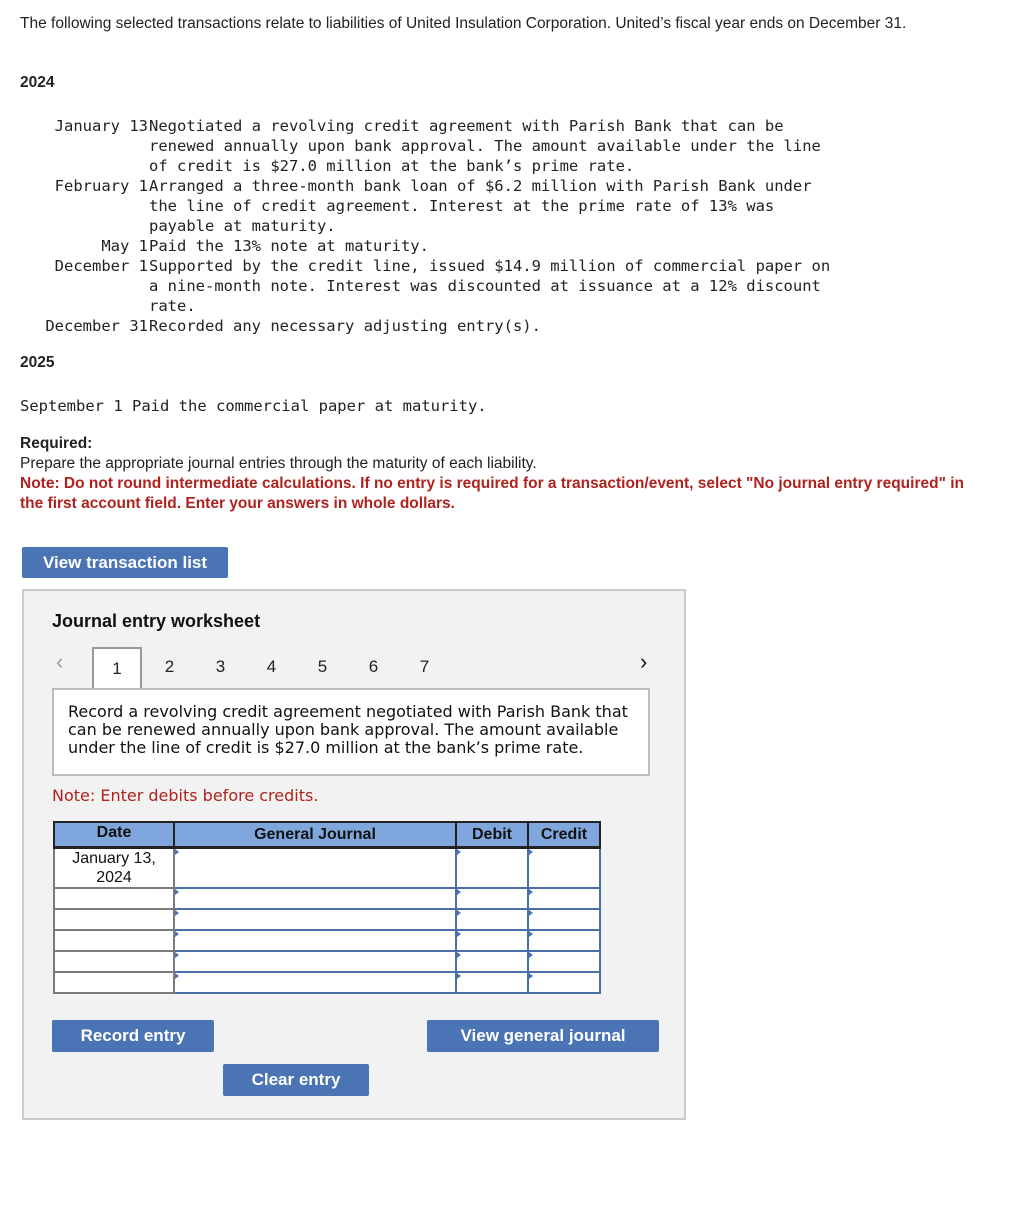  Describe the element at coordinates (564, 835) in the screenshot. I see `column-header-credit: Credit` at that location.